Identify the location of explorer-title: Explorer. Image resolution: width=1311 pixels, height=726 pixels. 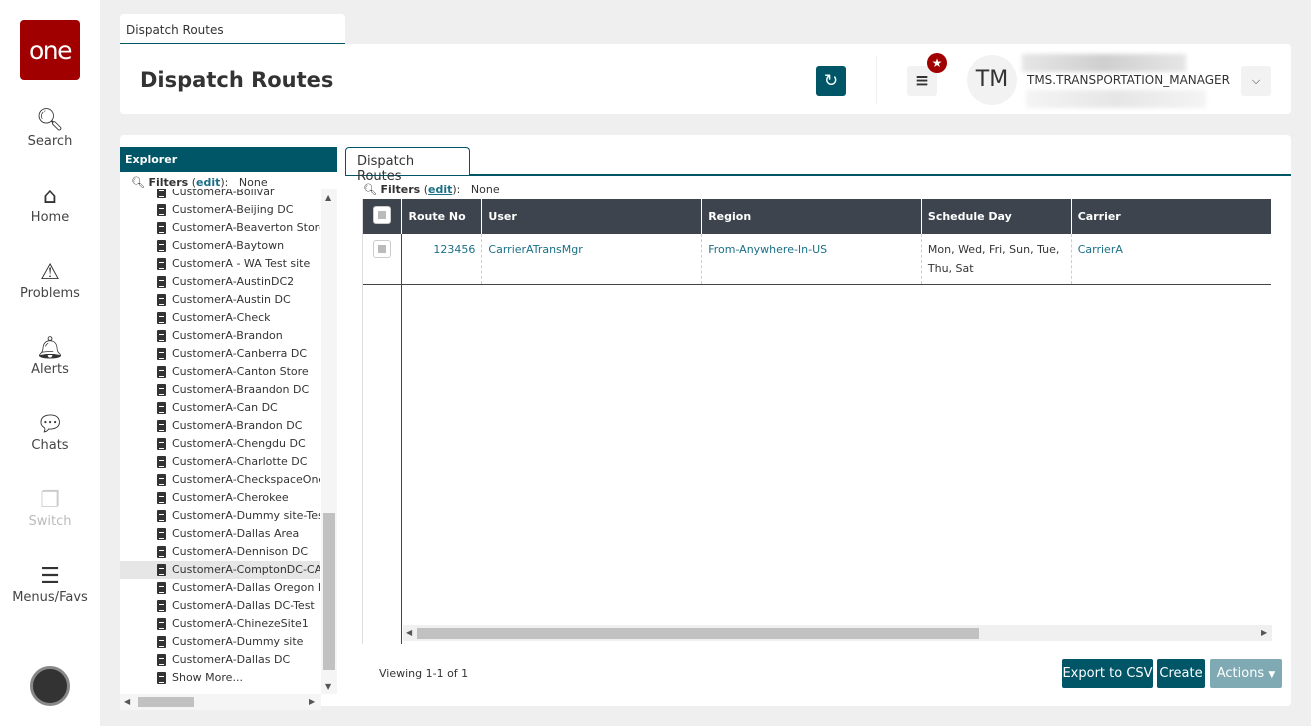
(228, 159).